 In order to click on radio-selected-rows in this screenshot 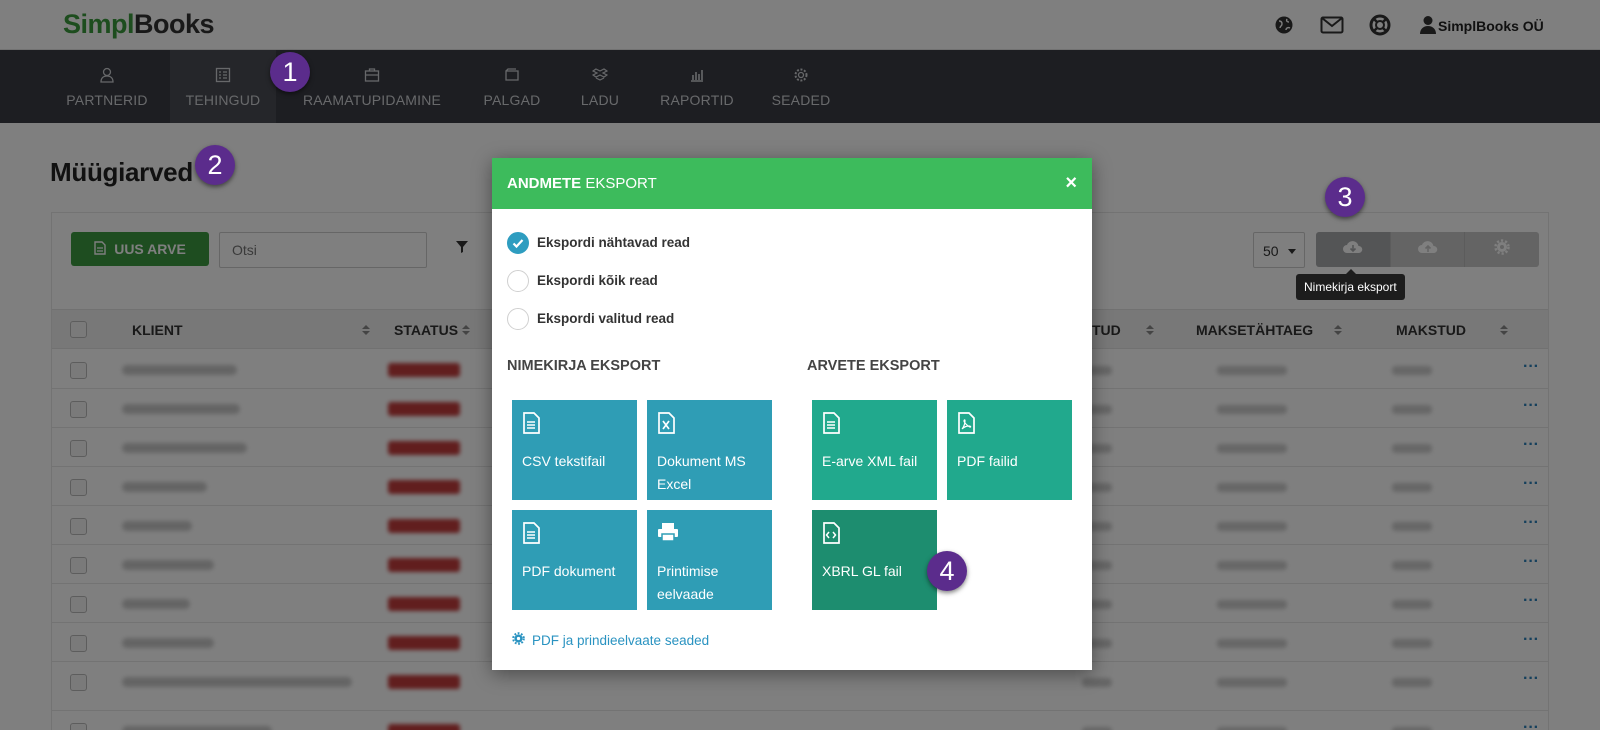, I will do `click(518, 319)`.